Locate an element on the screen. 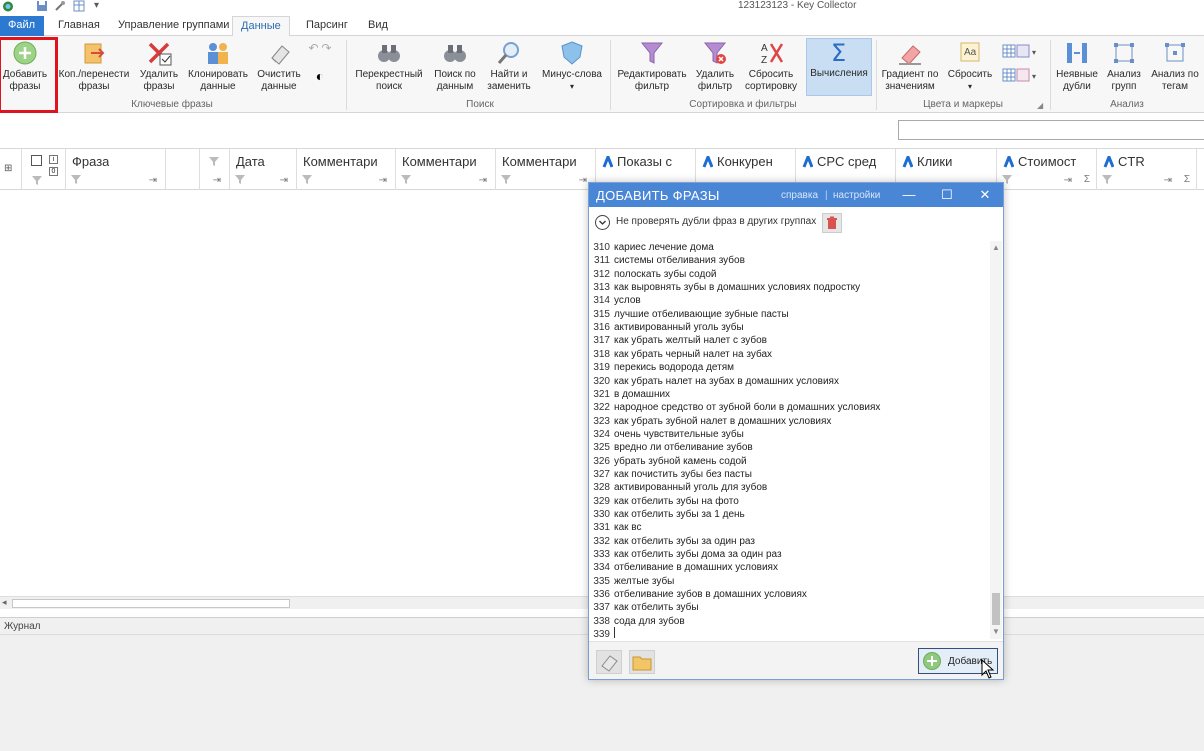 Image resolution: width=1204 pixels, height=751 pixels. window-title: 123123123 - Key Collector is located at coordinates (797, 5).